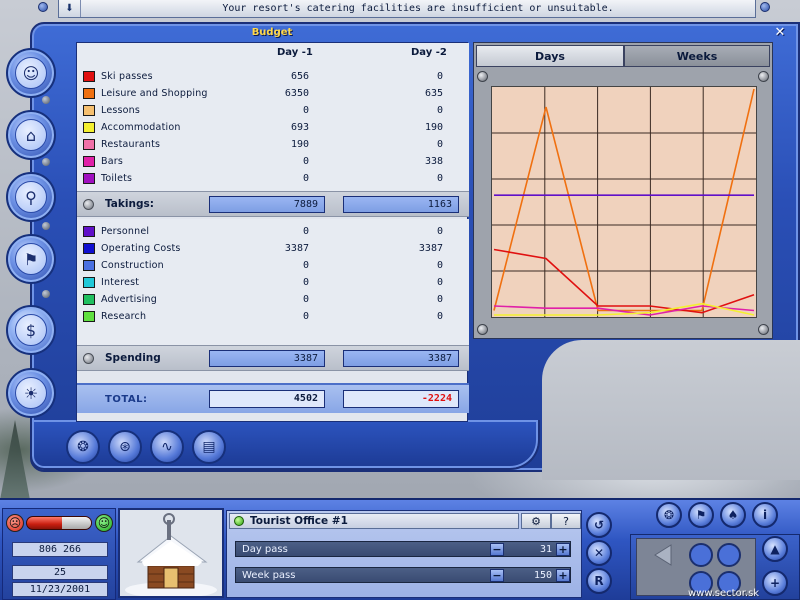  I want to click on cross-icon: ✕, so click(599, 553).